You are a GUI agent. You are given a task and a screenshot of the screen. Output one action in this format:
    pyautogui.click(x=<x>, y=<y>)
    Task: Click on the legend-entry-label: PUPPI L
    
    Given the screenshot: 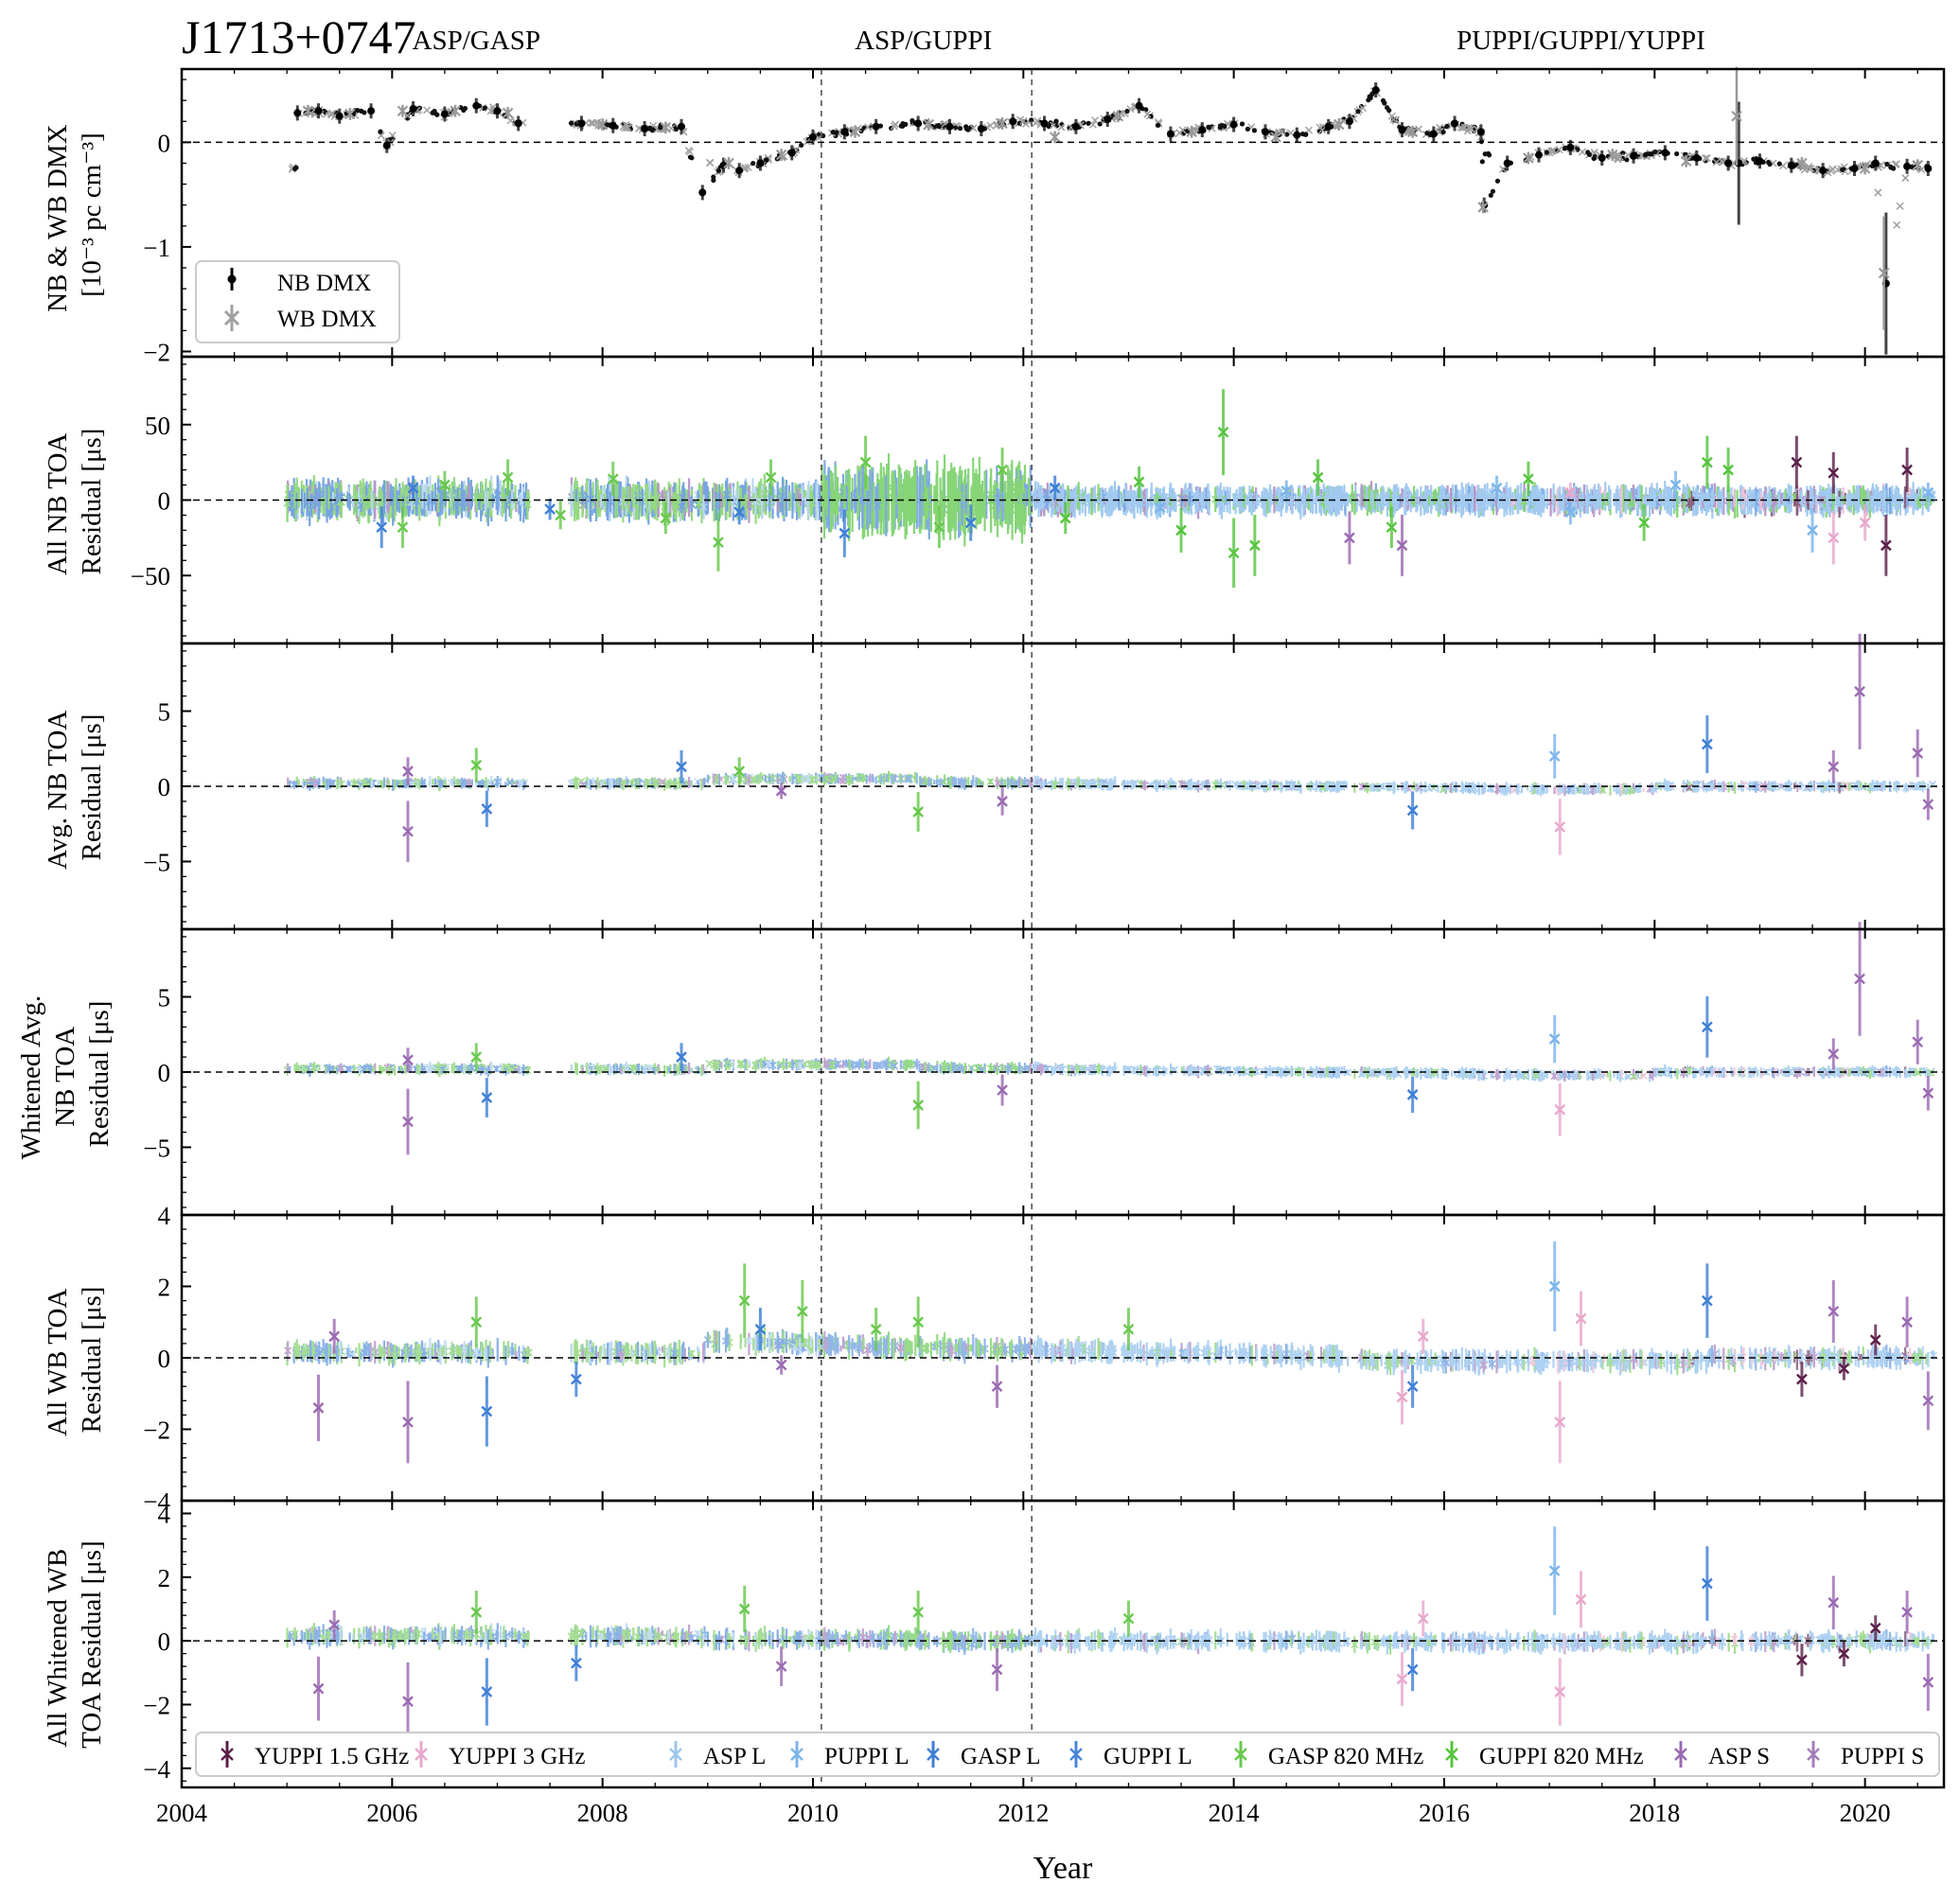 What is the action you would take?
    pyautogui.click(x=866, y=1756)
    